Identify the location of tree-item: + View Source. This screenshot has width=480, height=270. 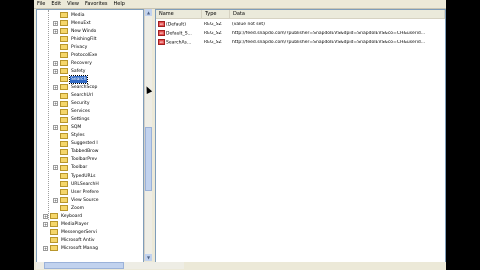
(76, 200).